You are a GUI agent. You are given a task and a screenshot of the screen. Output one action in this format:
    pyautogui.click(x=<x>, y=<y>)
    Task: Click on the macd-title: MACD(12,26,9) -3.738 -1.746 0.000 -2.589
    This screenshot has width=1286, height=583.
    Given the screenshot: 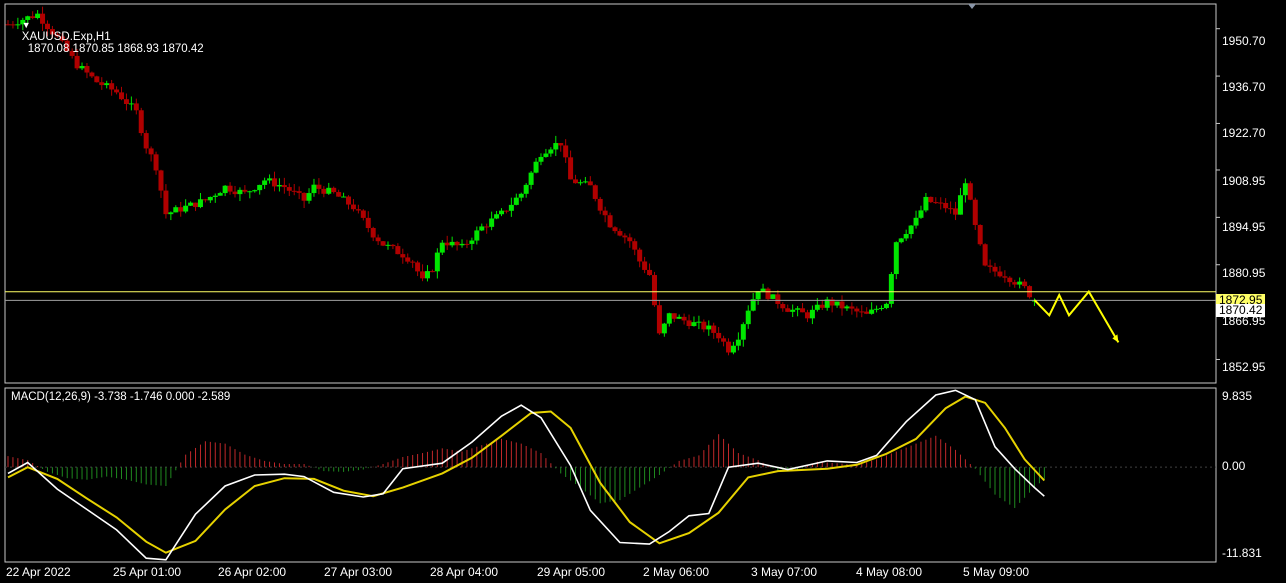 What is the action you would take?
    pyautogui.click(x=121, y=397)
    